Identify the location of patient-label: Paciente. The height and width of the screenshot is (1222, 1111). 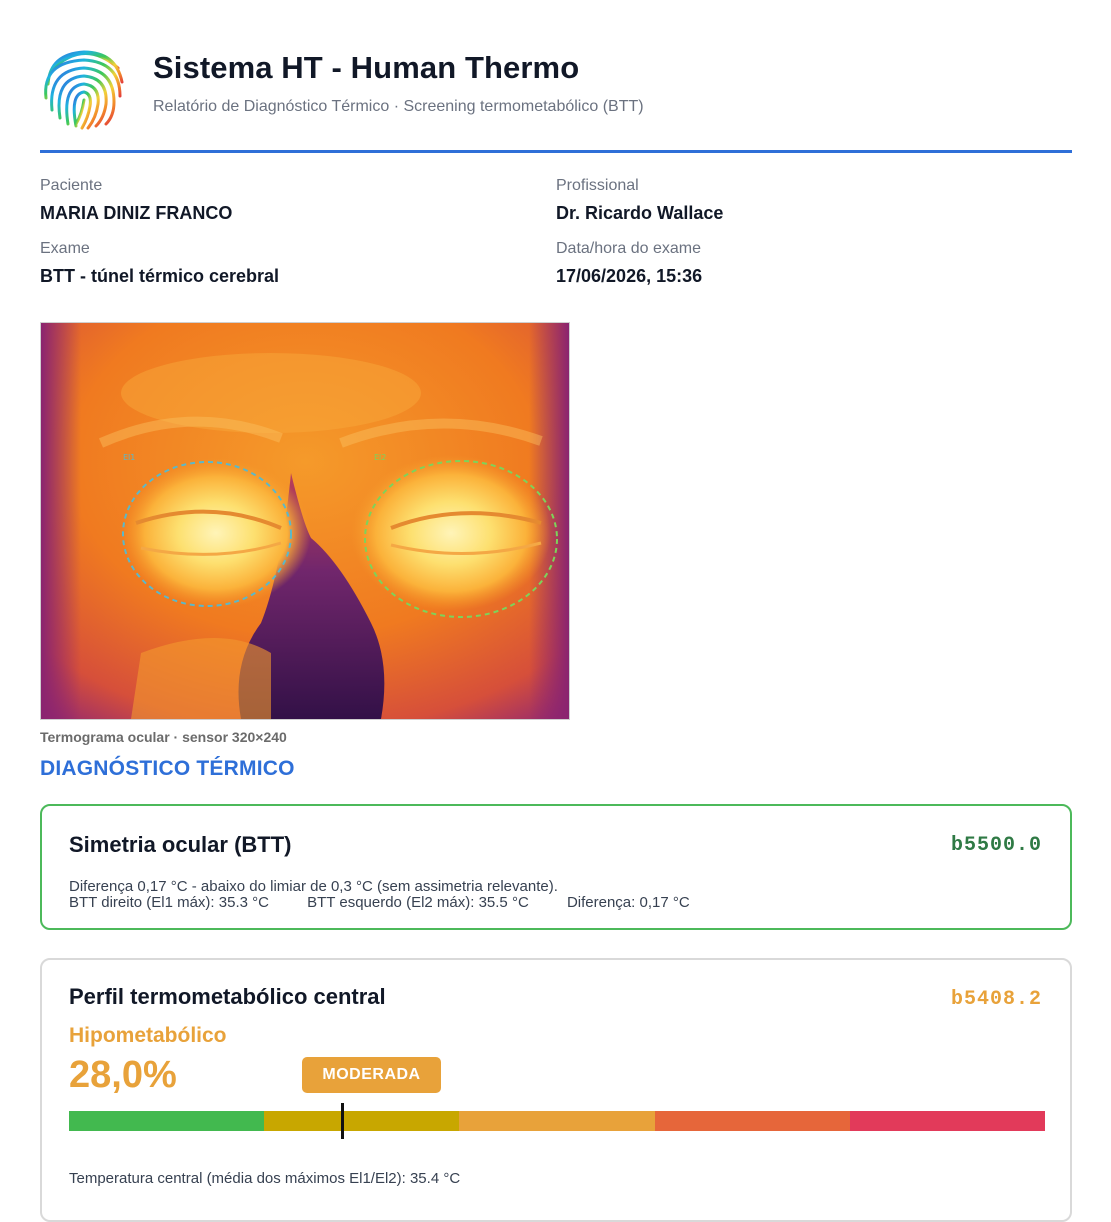
(71, 185).